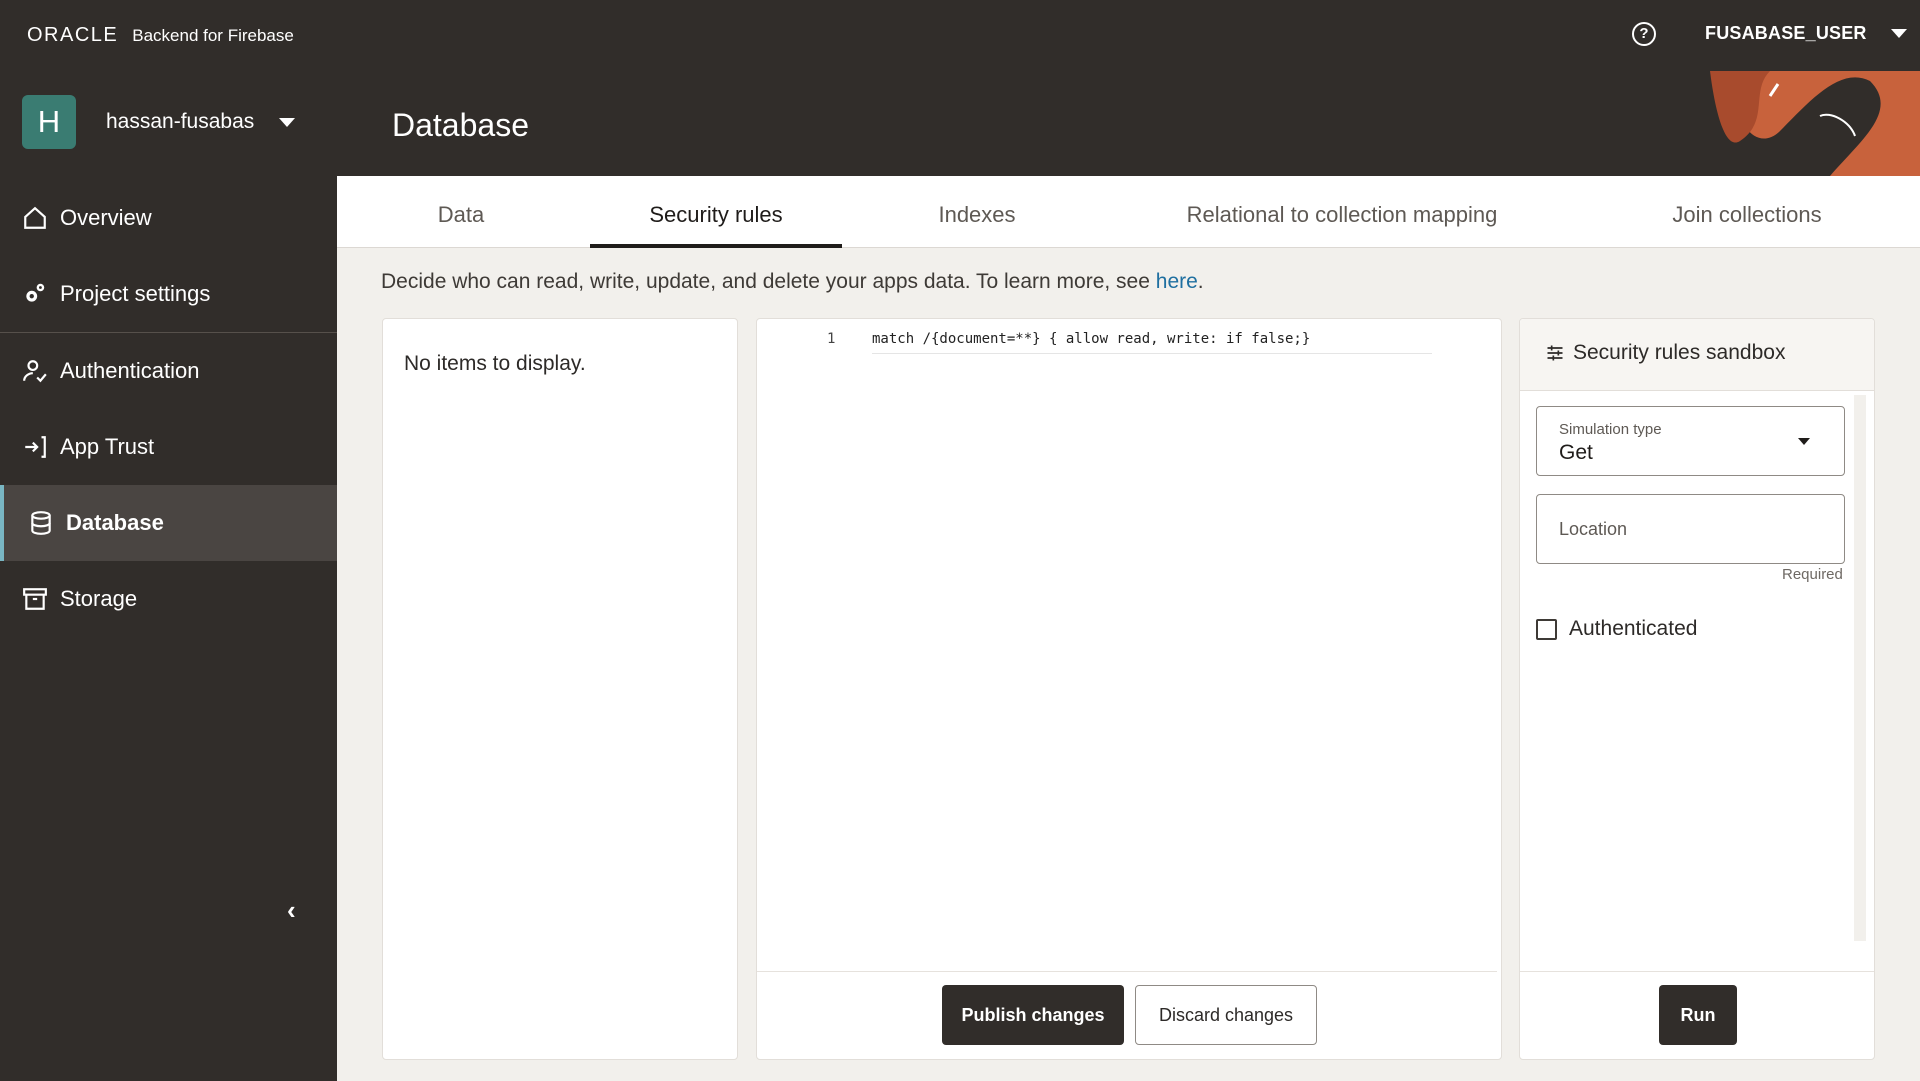  What do you see at coordinates (1786, 33) in the screenshot?
I see `user-name: FUSABASE_USER` at bounding box center [1786, 33].